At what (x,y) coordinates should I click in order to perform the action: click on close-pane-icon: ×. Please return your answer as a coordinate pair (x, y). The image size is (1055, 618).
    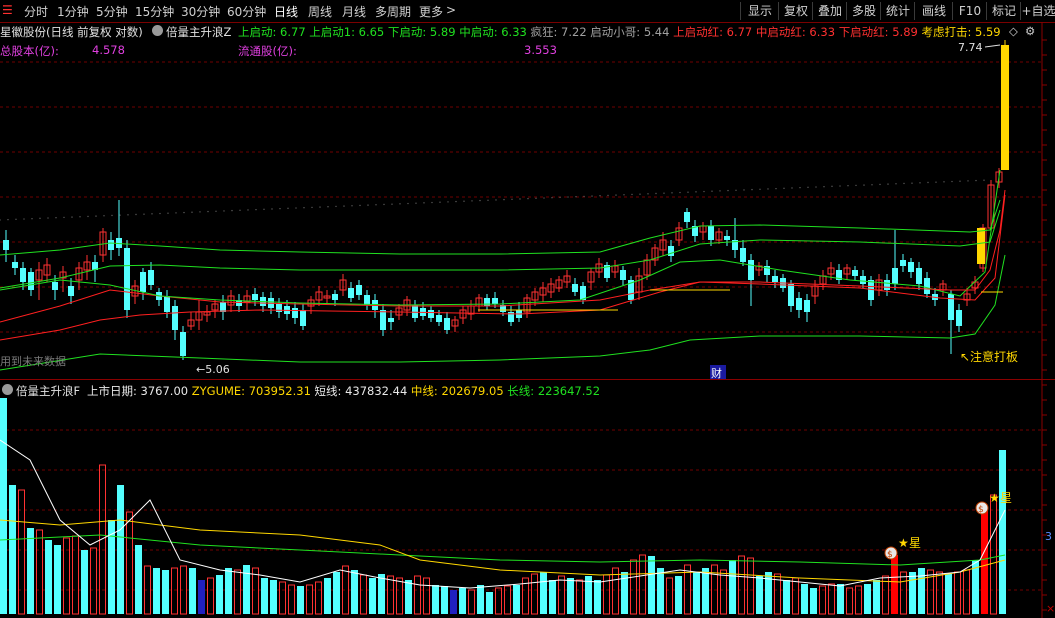
    Looking at the image, I should click on (1050, 608).